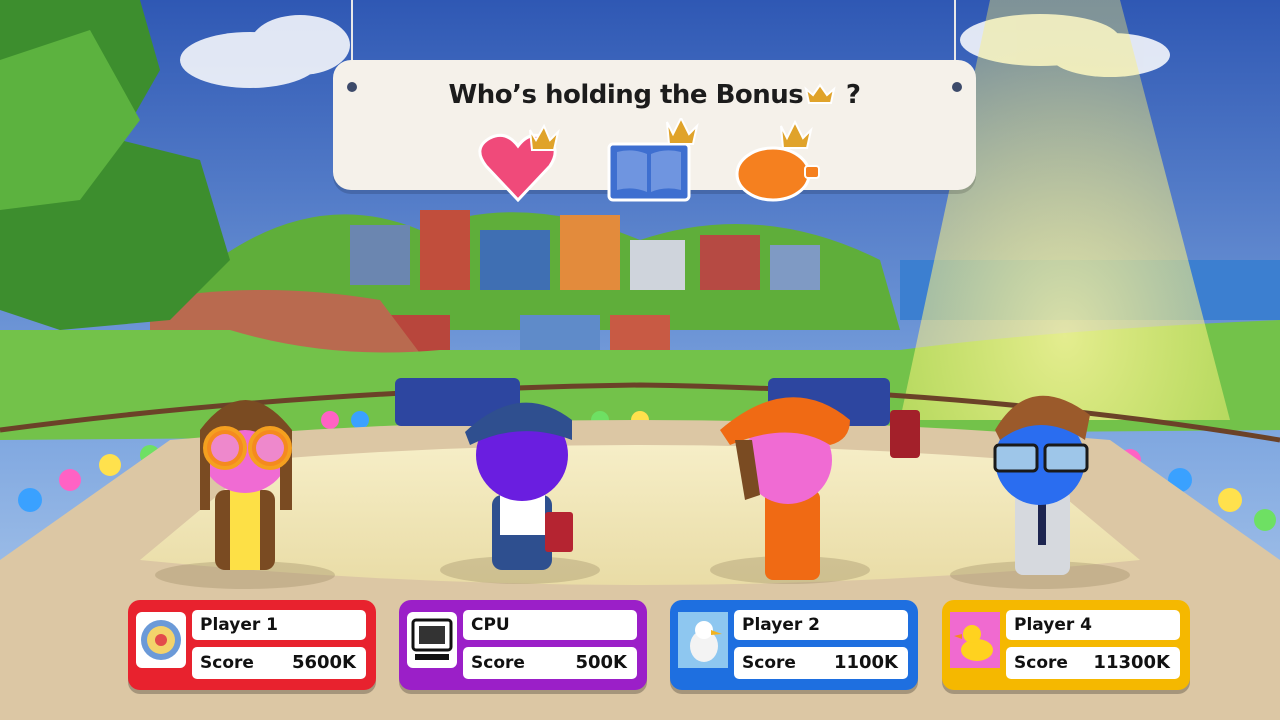 The width and height of the screenshot is (1280, 720). What do you see at coordinates (252, 645) in the screenshot?
I see `player-card-player-1: Player 1 Score 5600K` at bounding box center [252, 645].